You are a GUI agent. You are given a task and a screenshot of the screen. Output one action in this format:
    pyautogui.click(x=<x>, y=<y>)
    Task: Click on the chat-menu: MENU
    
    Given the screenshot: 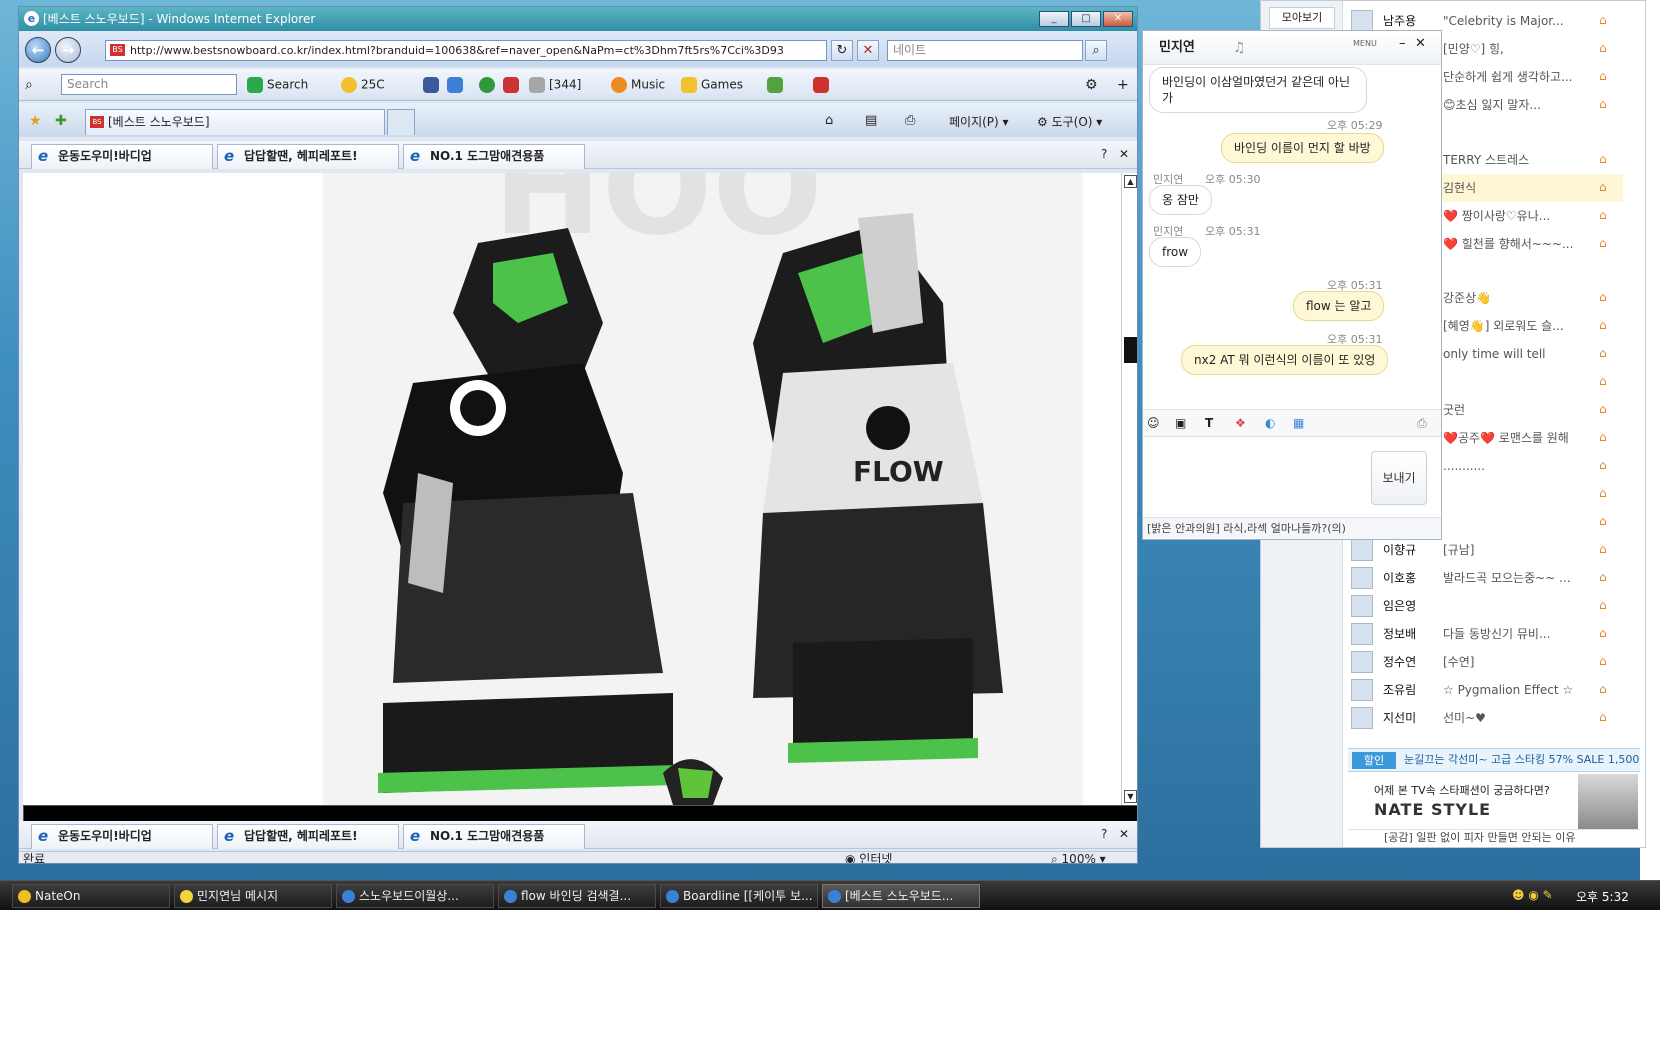 What is the action you would take?
    pyautogui.click(x=1365, y=46)
    